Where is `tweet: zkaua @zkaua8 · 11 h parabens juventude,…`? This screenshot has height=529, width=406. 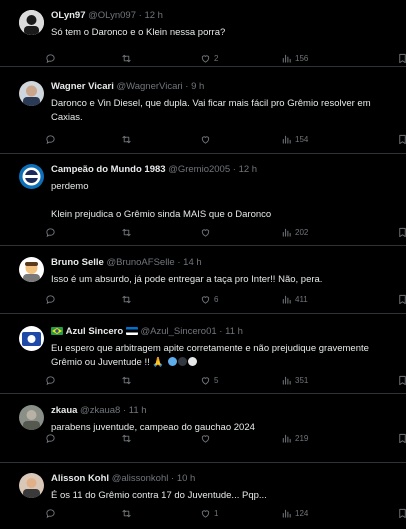 tweet: zkaua @zkaua8 · 11 h parabens juventude,… is located at coordinates (203, 429).